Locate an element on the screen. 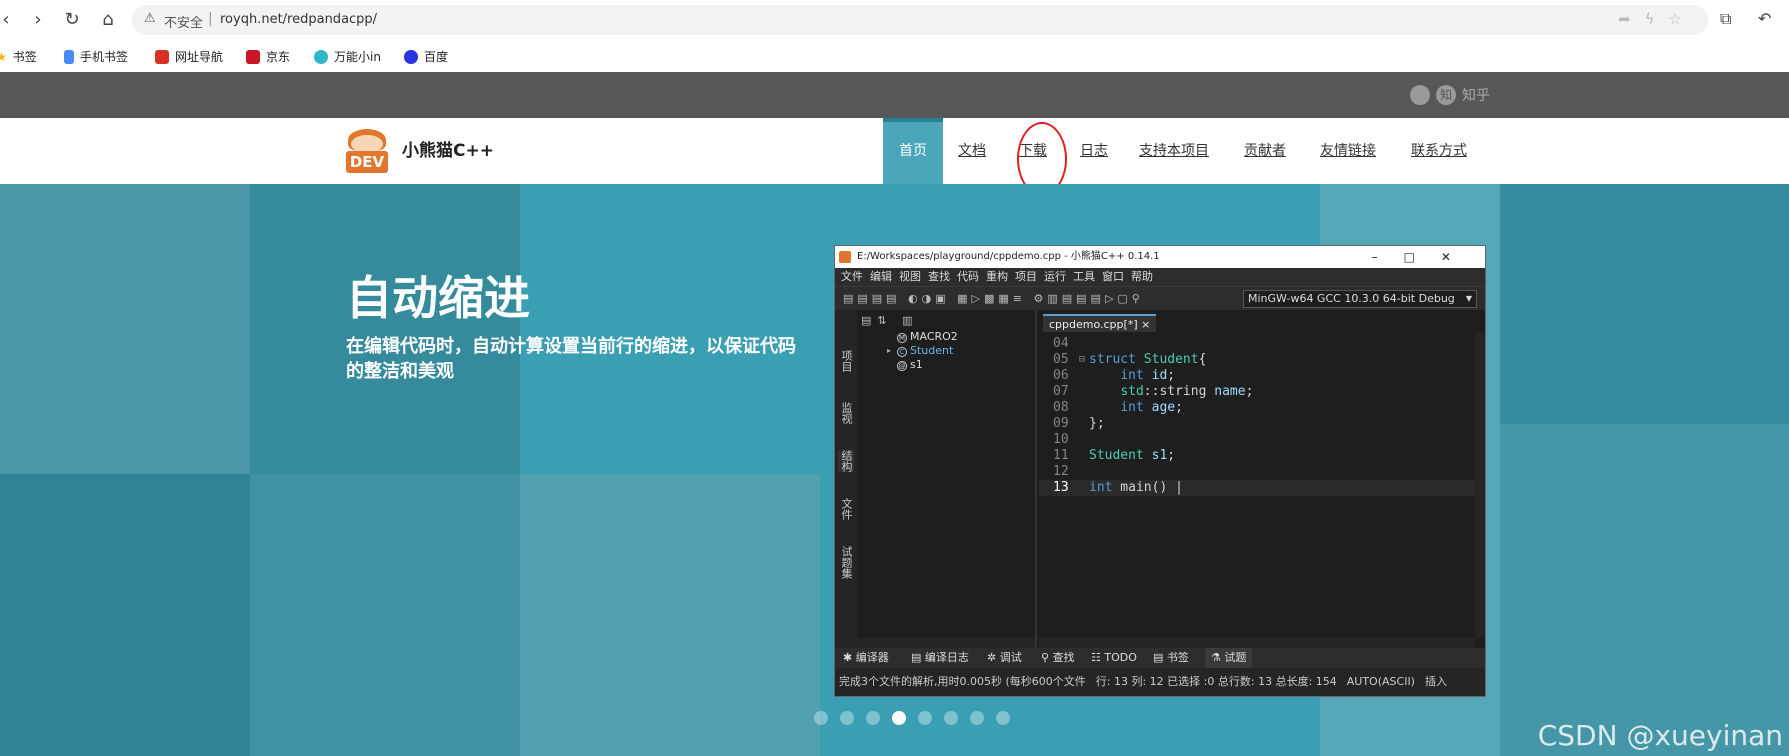 This screenshot has height=756, width=1789. tree-toolbar-icons: ▤⇅ ▥ is located at coordinates (890, 320).